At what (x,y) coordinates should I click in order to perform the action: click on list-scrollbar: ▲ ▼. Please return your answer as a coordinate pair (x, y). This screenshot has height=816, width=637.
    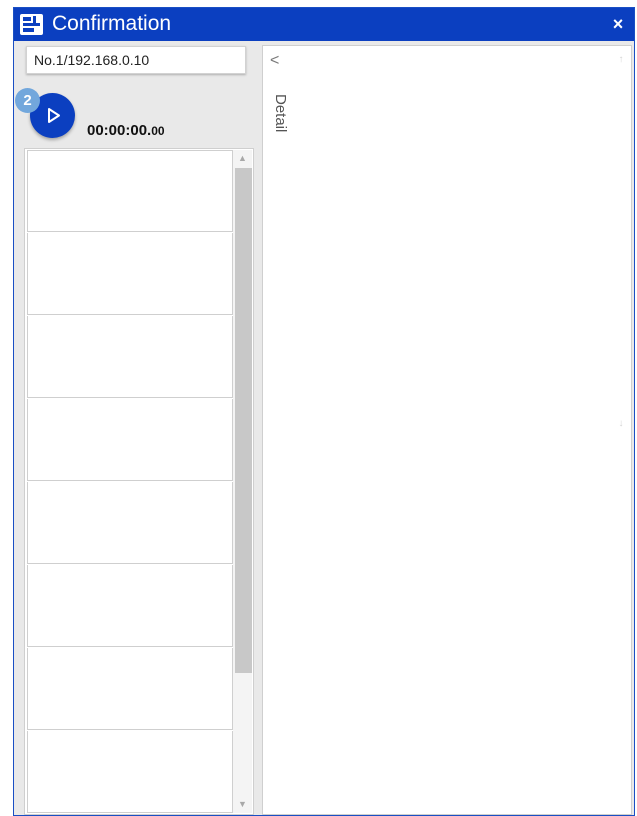
    Looking at the image, I should click on (242, 481).